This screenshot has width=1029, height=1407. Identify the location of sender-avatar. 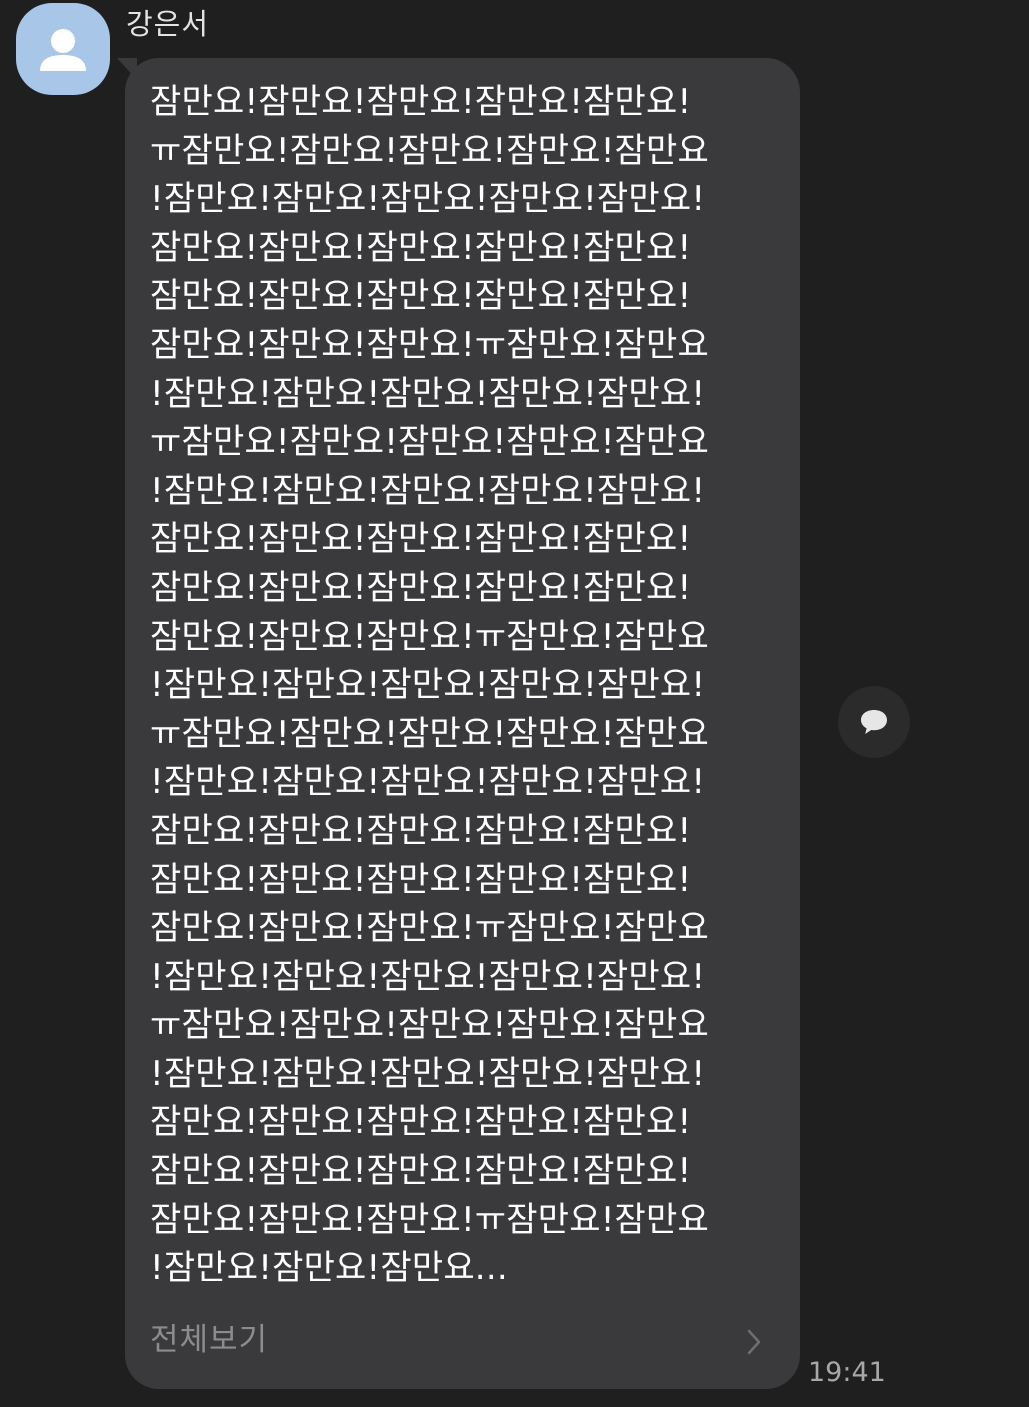
(63, 49).